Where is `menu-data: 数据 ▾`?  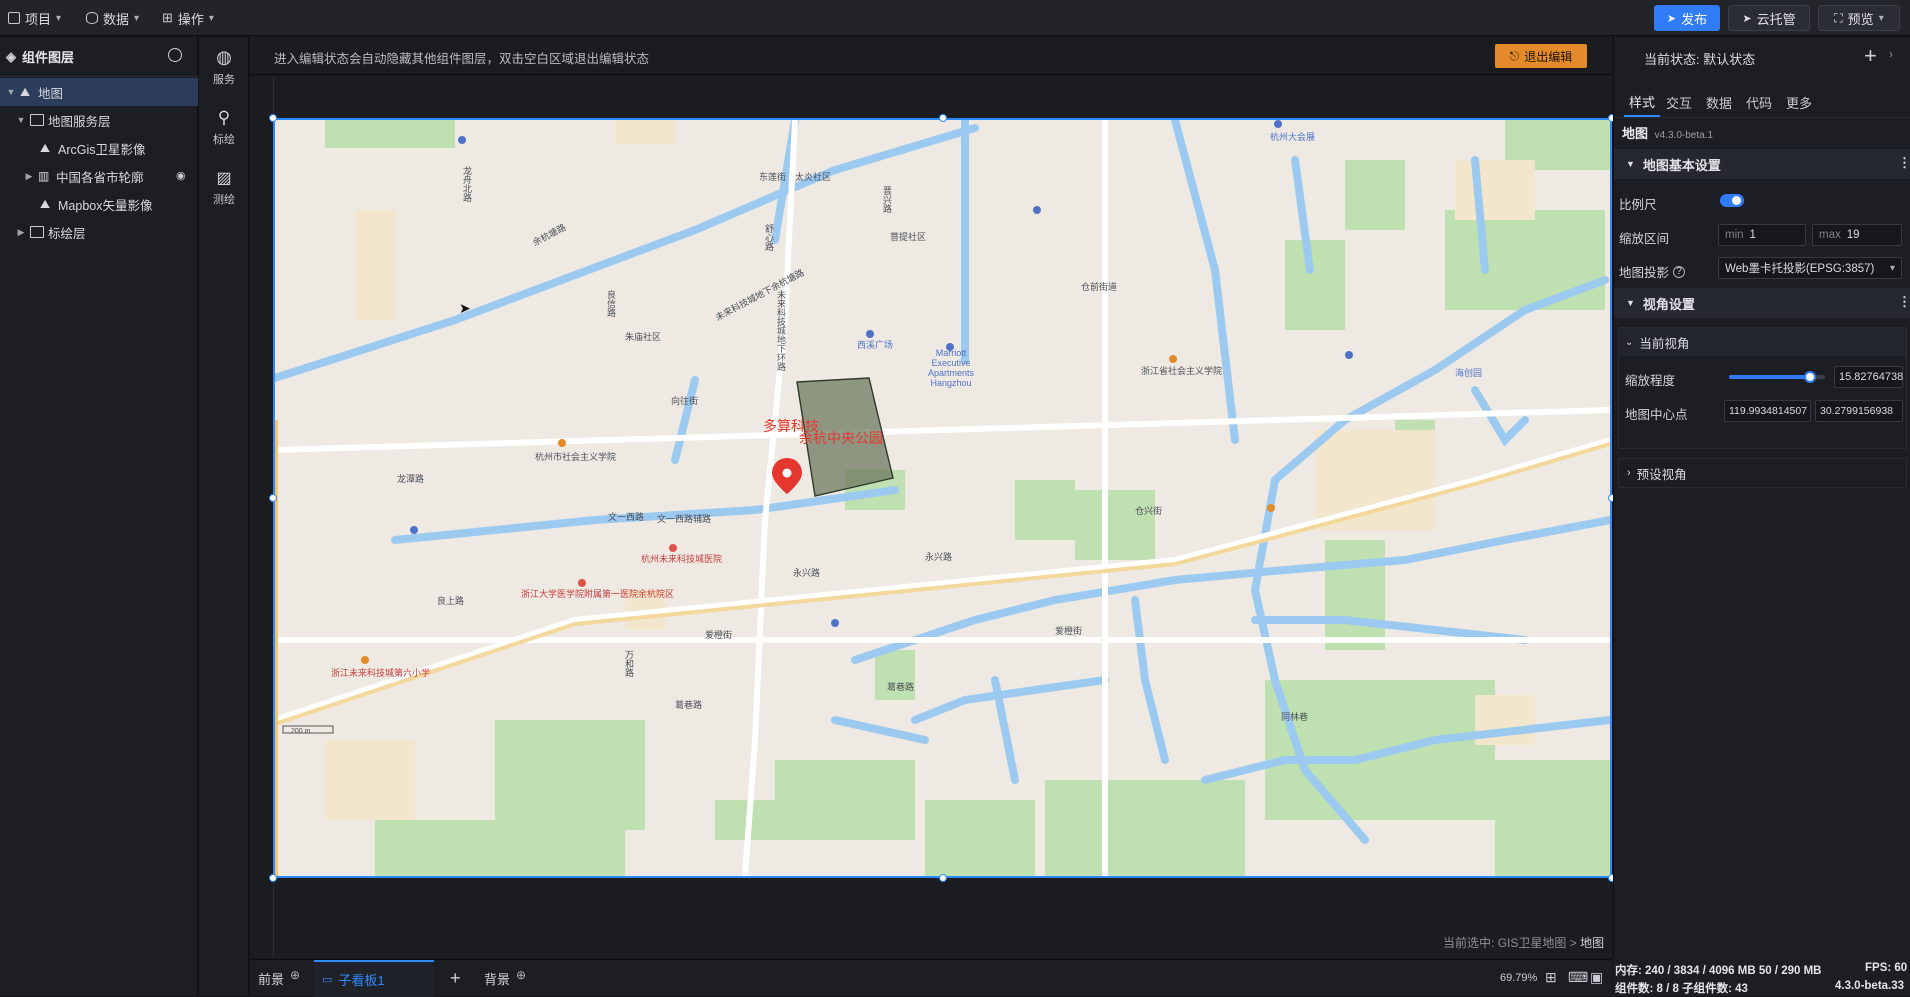
menu-data: 数据 ▾ is located at coordinates (112, 18).